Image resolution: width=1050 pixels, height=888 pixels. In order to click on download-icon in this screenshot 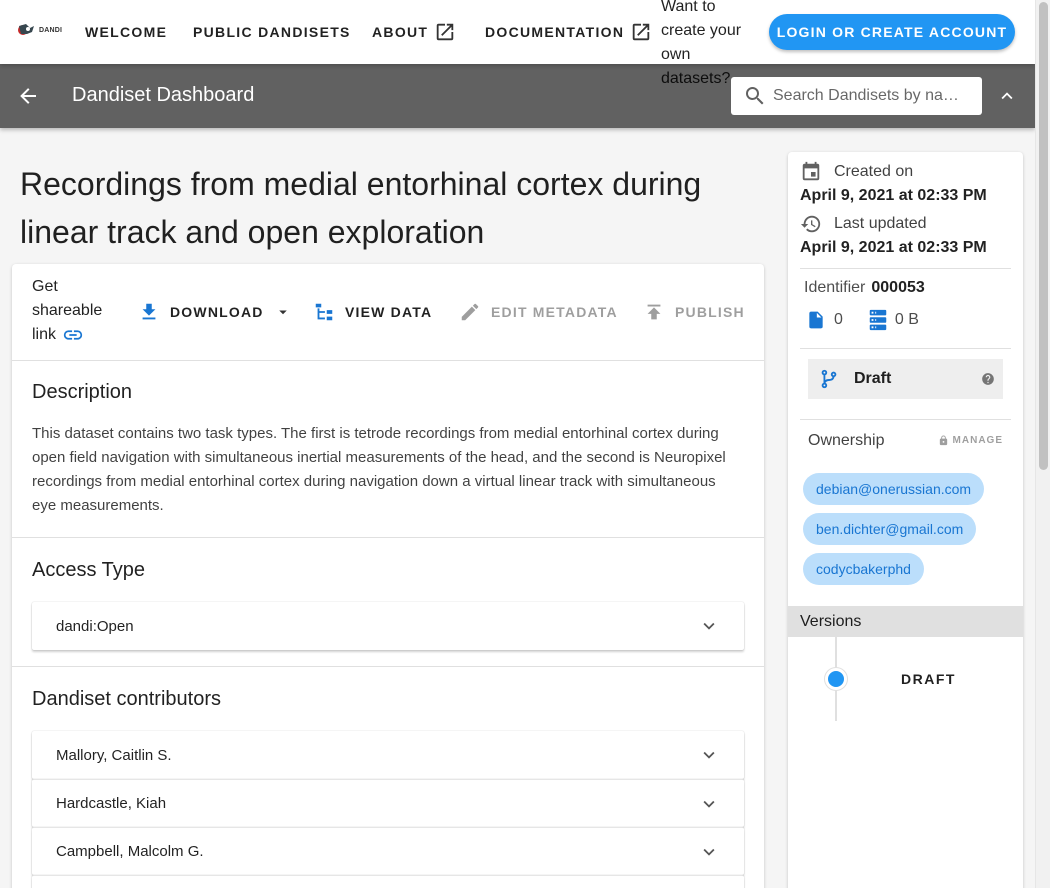, I will do `click(149, 311)`.